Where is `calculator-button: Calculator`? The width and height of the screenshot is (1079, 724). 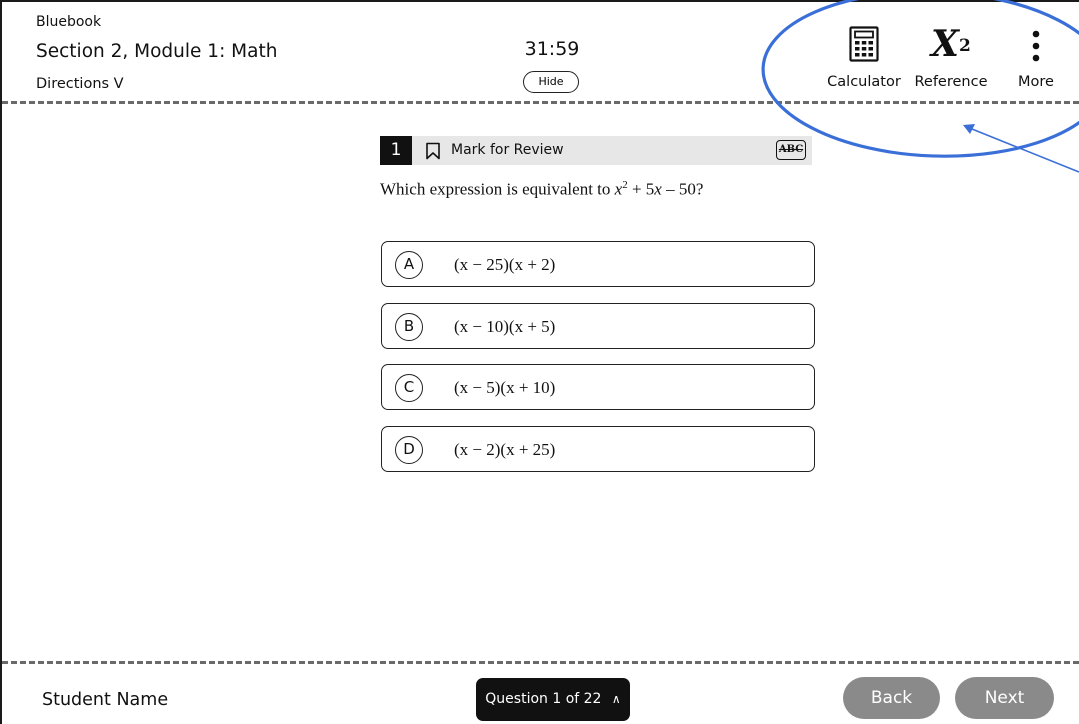
calculator-button: Calculator is located at coordinates (864, 59).